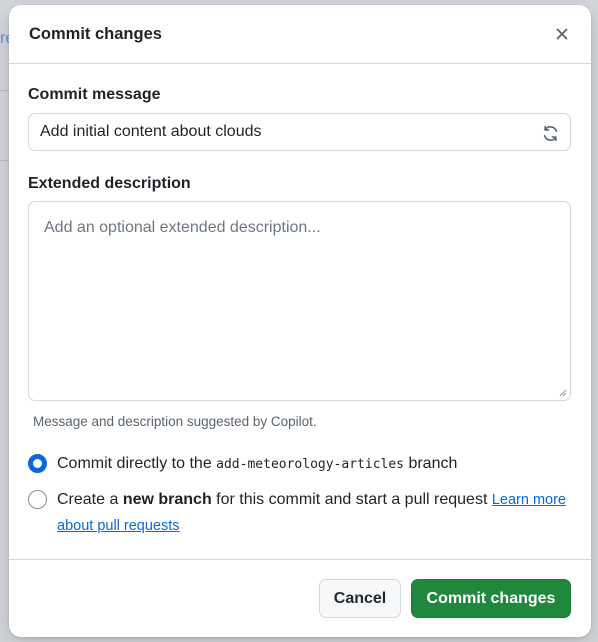 The width and height of the screenshot is (598, 642). I want to click on commit-message-input, so click(299, 132).